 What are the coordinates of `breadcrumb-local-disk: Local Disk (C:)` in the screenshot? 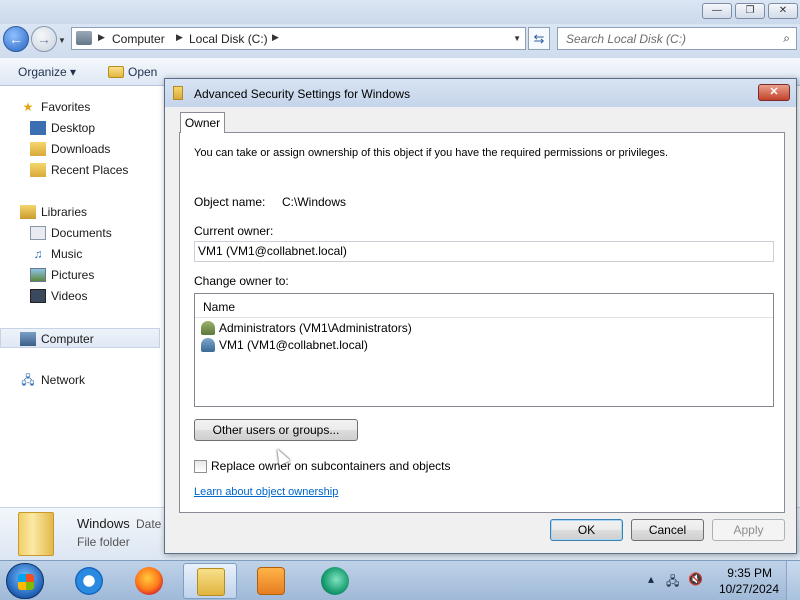 It's located at (228, 39).